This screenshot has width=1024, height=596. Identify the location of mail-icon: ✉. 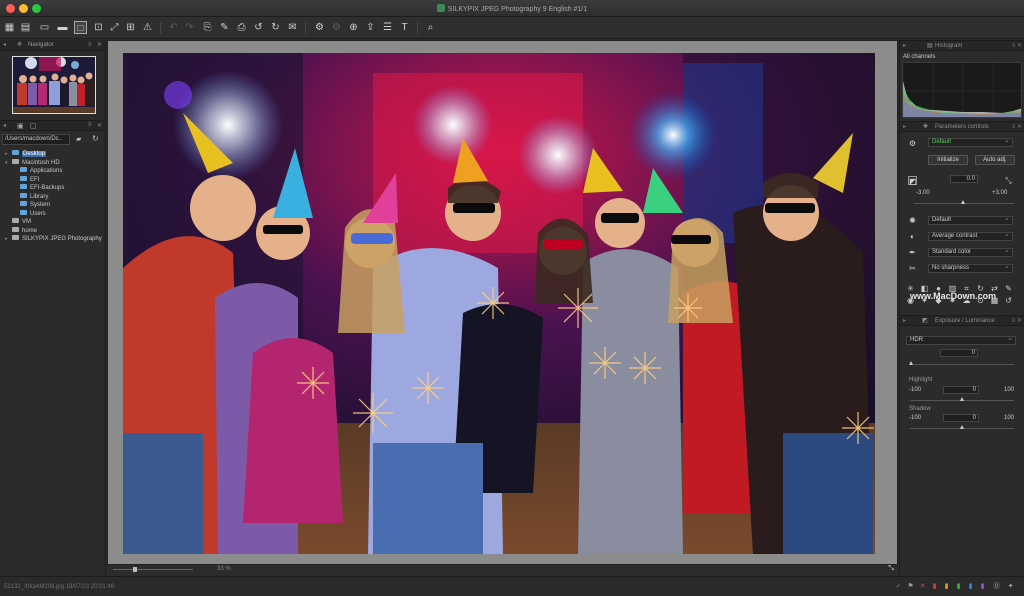
(292, 27).